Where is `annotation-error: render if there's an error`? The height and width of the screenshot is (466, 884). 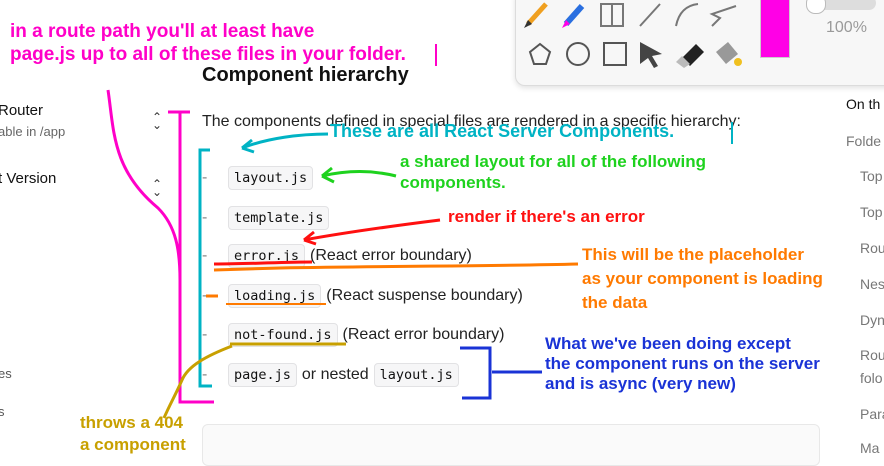
annotation-error: render if there's an error is located at coordinates (546, 216).